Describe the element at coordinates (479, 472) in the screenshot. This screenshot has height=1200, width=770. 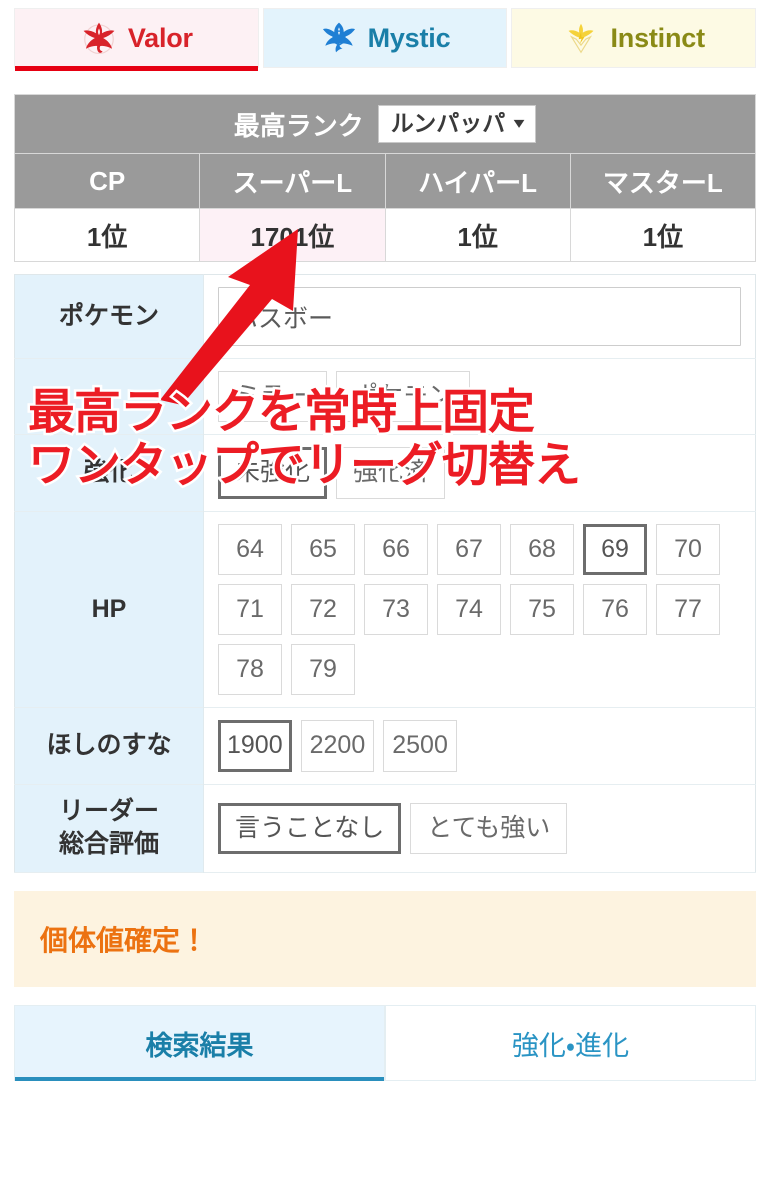
I see `form-value-power-up: 未強化 強化済` at that location.